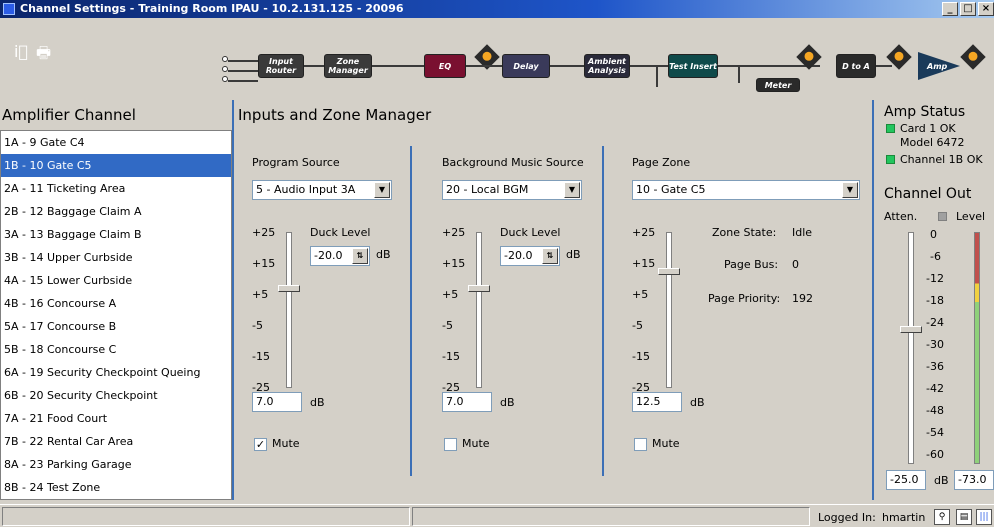  I want to click on card-status: Card 1 OK, so click(928, 128).